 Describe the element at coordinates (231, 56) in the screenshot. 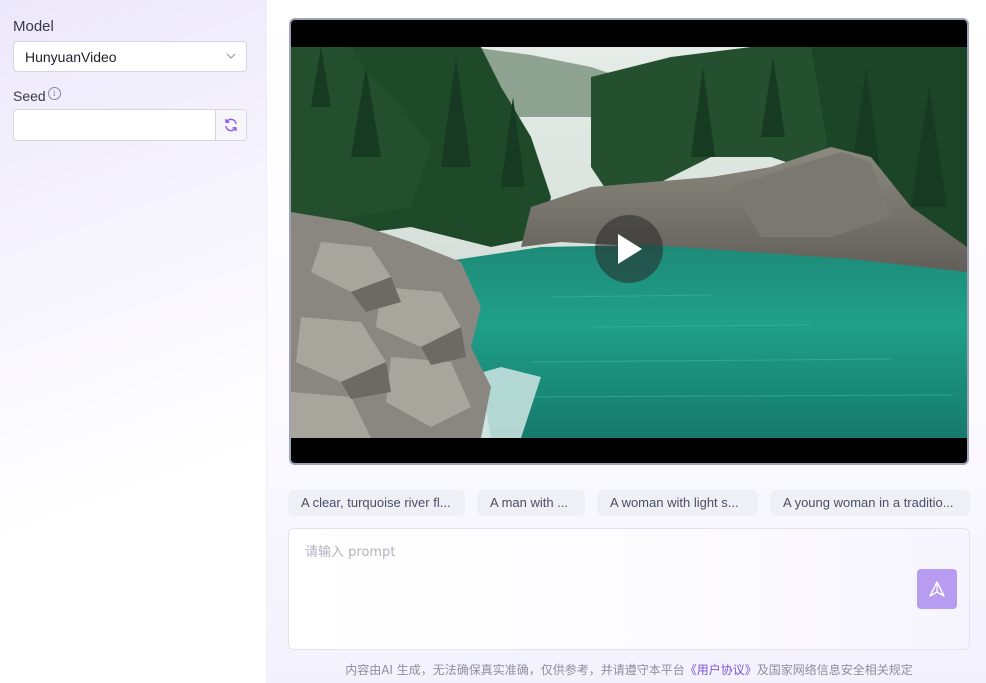

I see `chevron-down-icon` at that location.